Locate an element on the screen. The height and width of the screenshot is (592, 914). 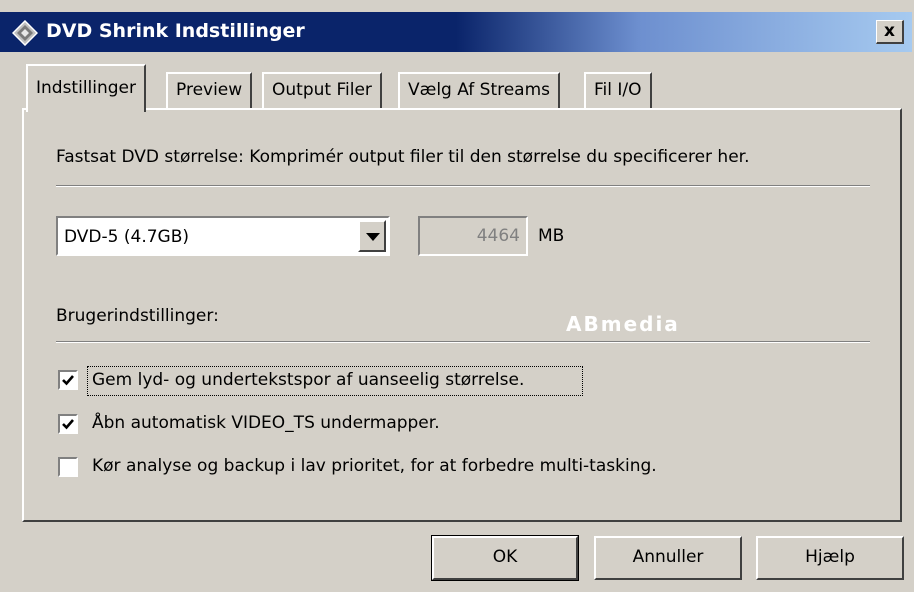
user-settings-label: Brugerindstillinger: is located at coordinates (137, 316).